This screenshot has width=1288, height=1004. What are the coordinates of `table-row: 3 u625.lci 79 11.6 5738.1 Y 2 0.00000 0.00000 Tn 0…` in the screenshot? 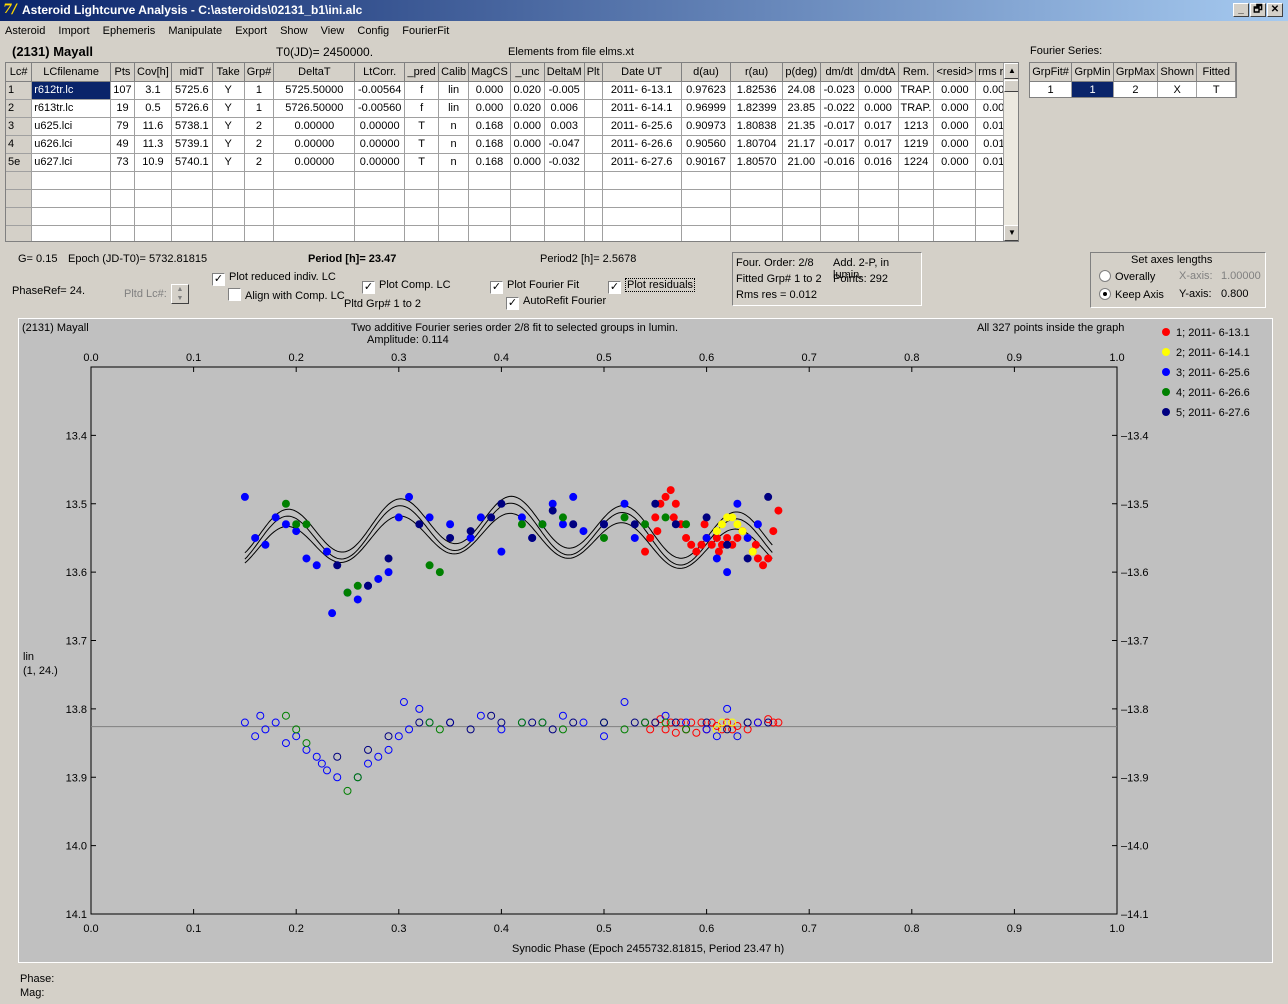 It's located at (512, 126).